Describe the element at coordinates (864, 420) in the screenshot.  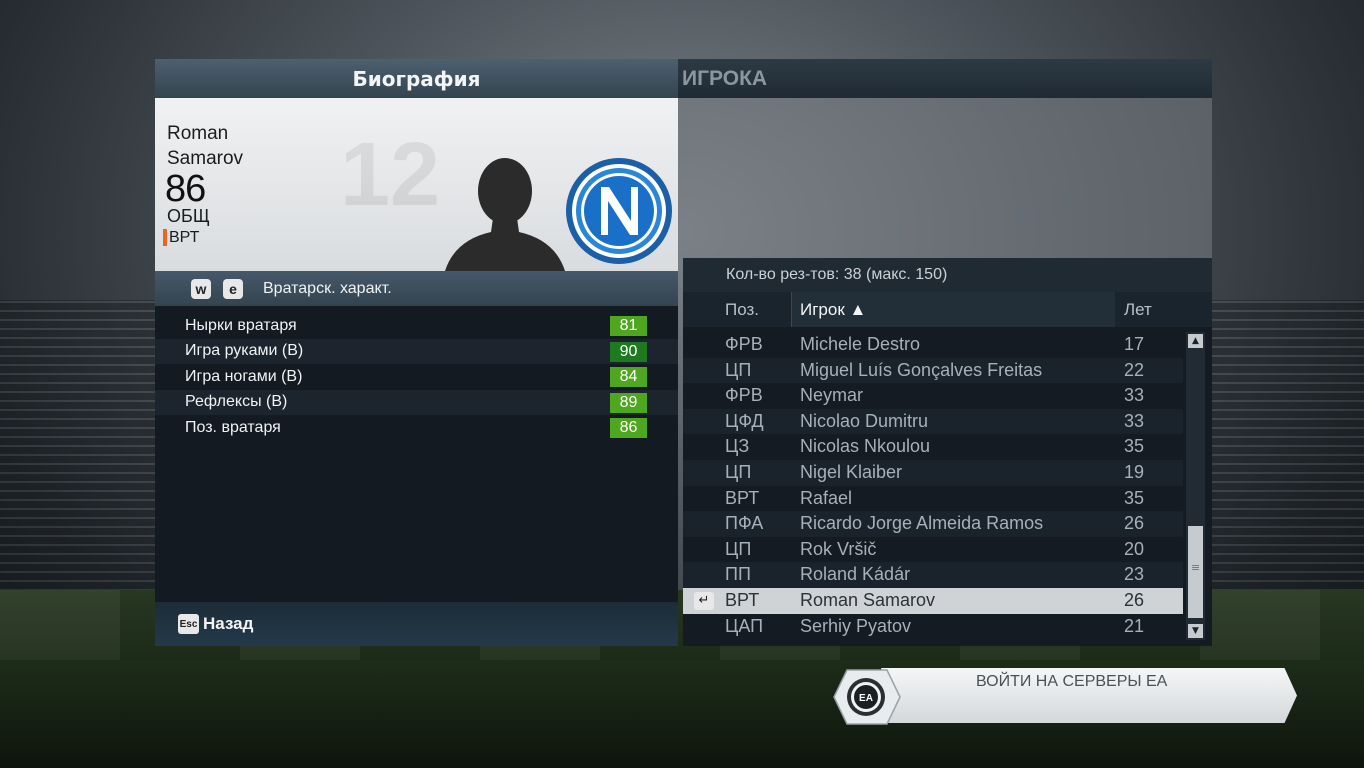
I see `row-player-name: Nicolao Dumitru` at that location.